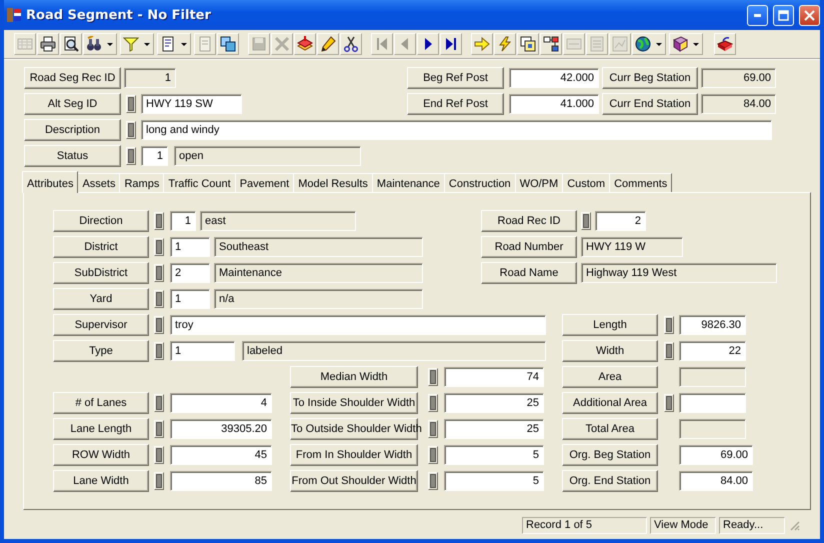  I want to click on field-label-button: Description, so click(72, 130).